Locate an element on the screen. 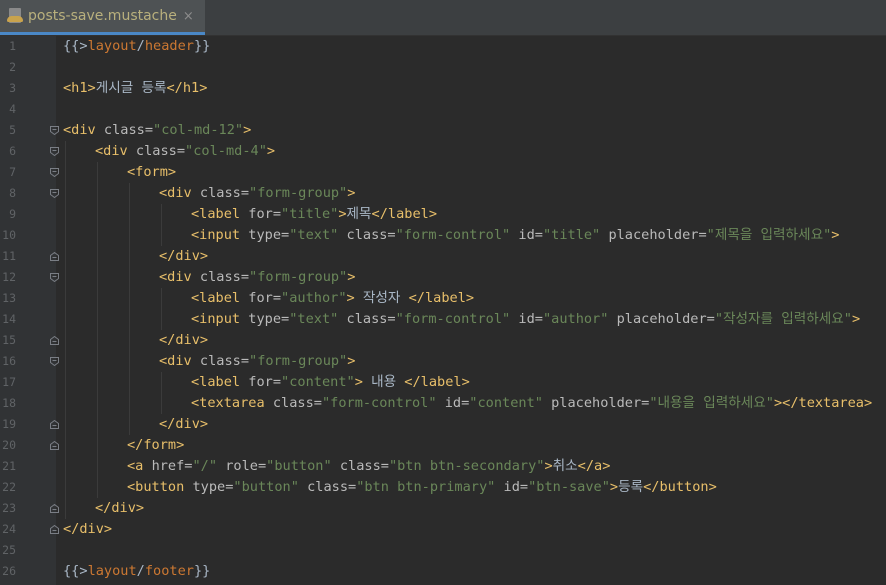 The height and width of the screenshot is (585, 886). code-line: <div class="form-group"> is located at coordinates (257, 193).